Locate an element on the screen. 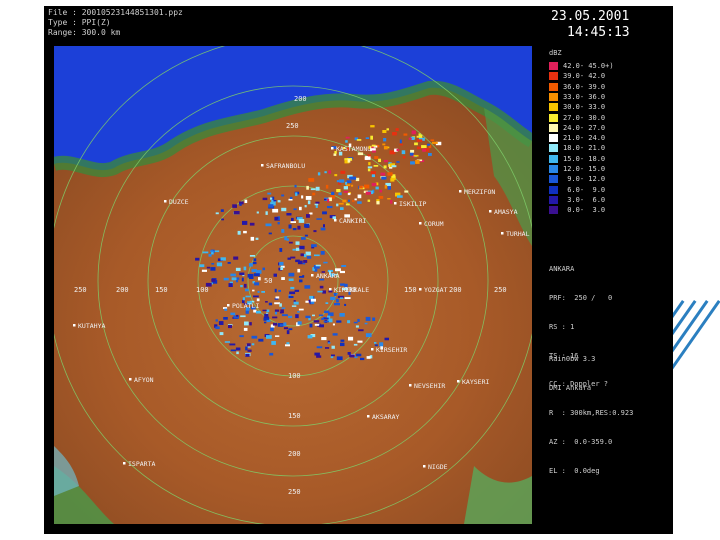  city-label: KAYSERI is located at coordinates (475, 382).